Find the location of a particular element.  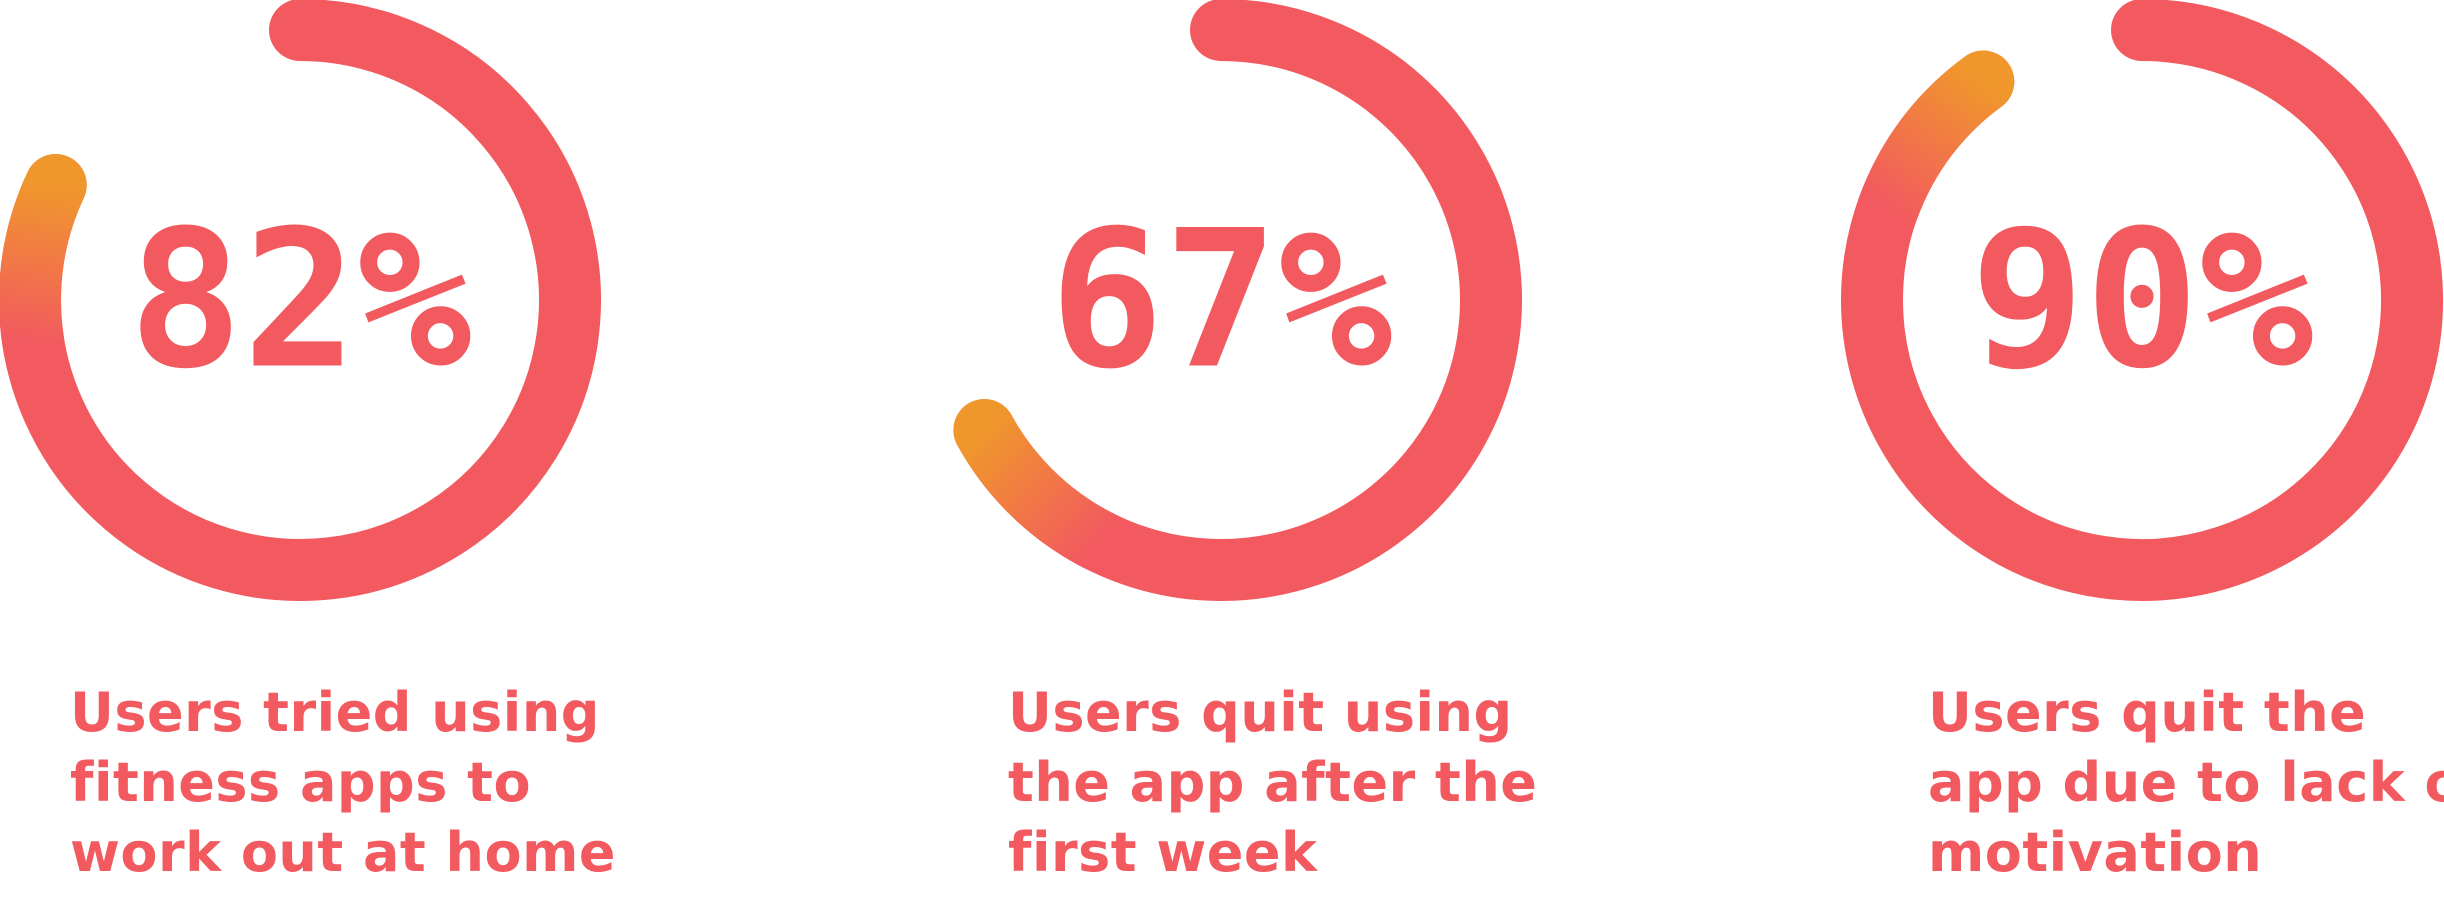

stat-caption-line: app due to lack of is located at coordinates (2186, 782).